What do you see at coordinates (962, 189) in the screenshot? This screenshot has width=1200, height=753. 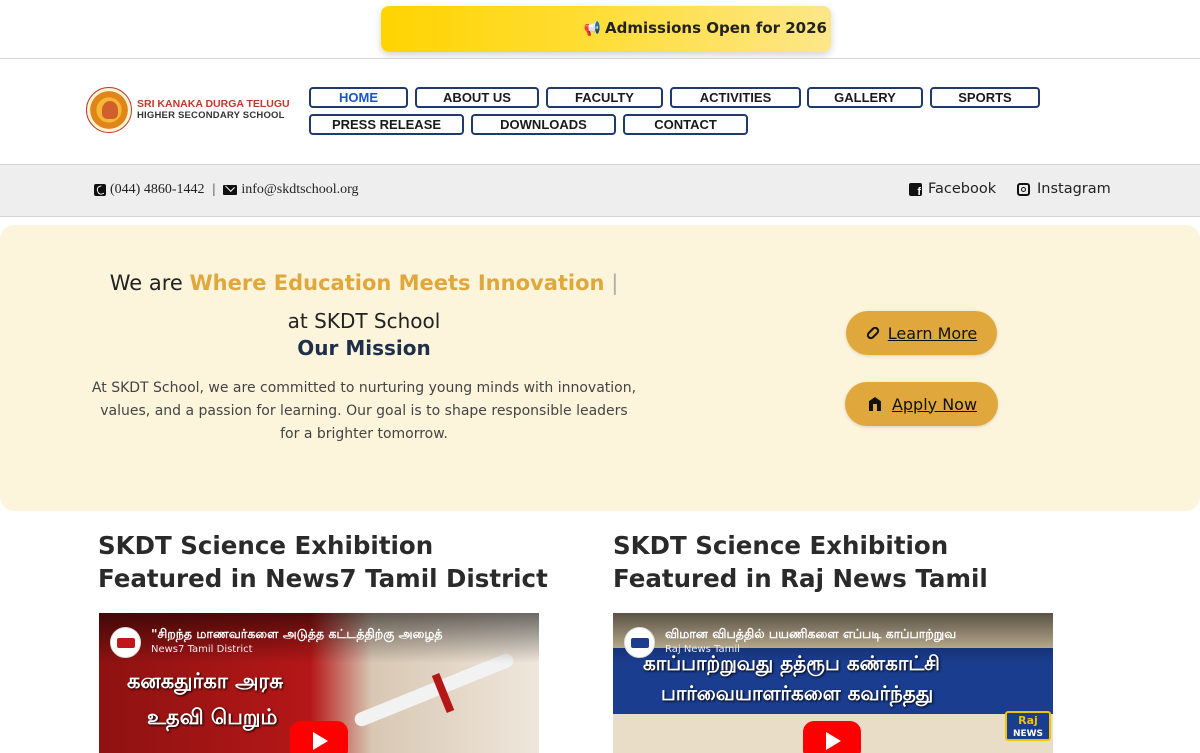 I see `facebook-label: Facebook` at bounding box center [962, 189].